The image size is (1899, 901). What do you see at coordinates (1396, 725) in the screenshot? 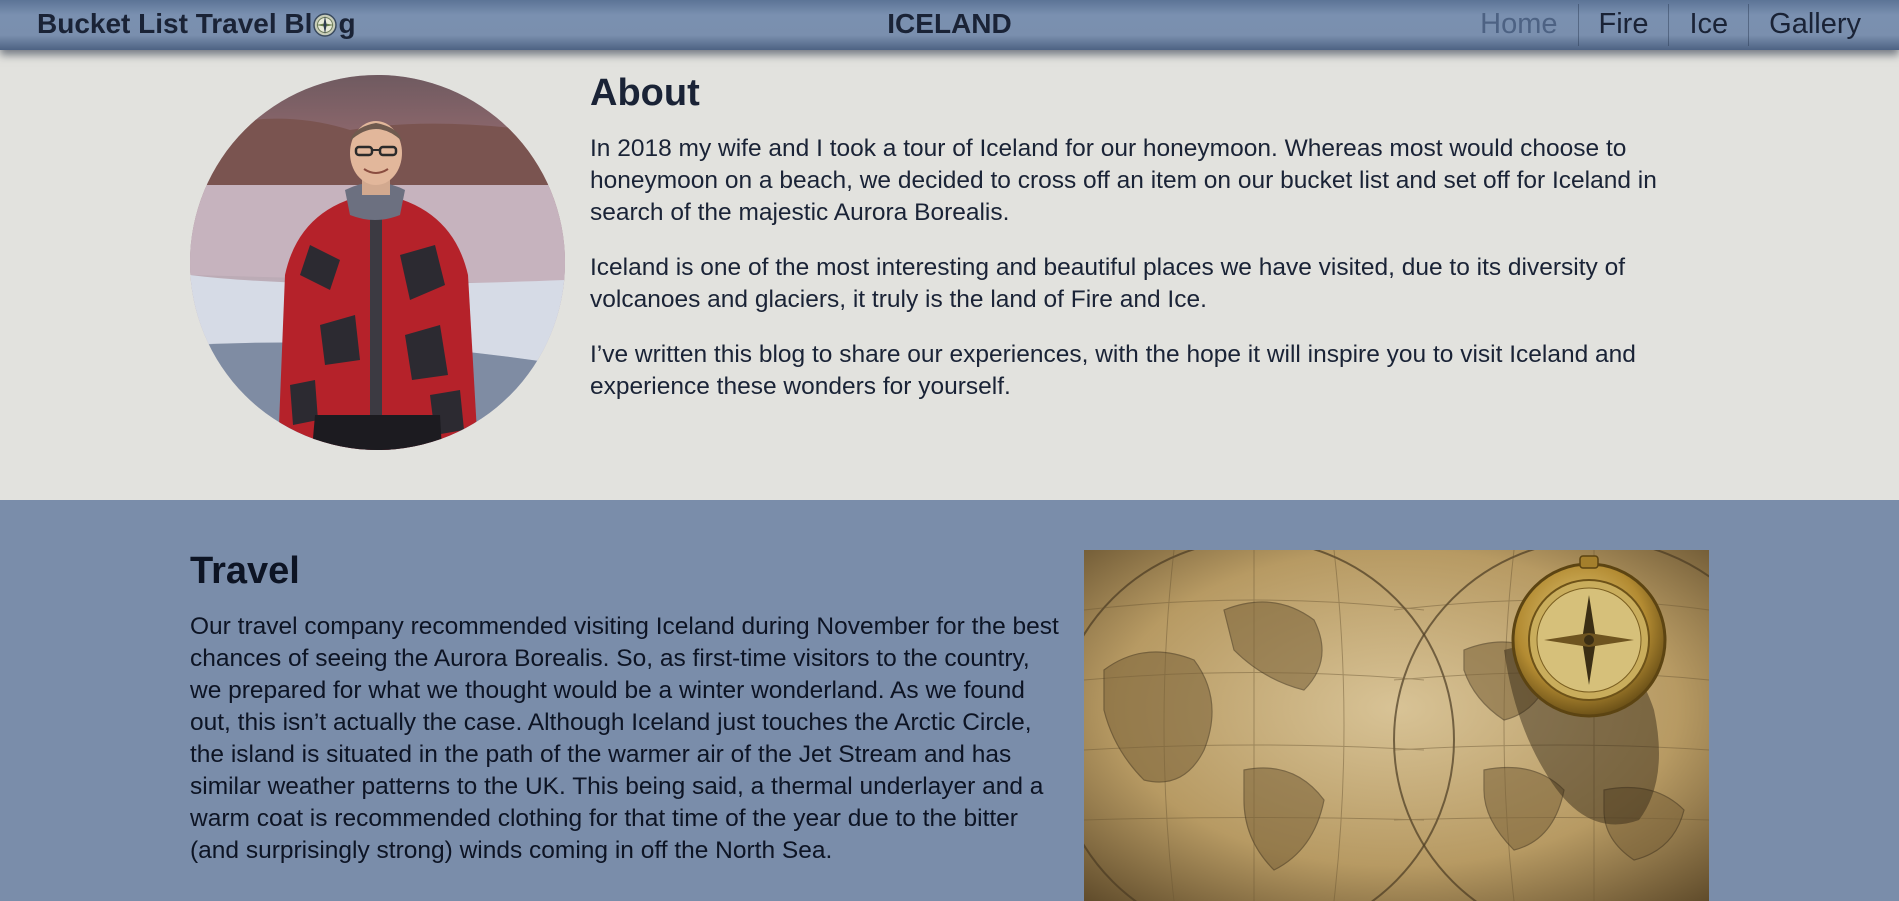
I see `vintage-map-compass-image` at bounding box center [1396, 725].